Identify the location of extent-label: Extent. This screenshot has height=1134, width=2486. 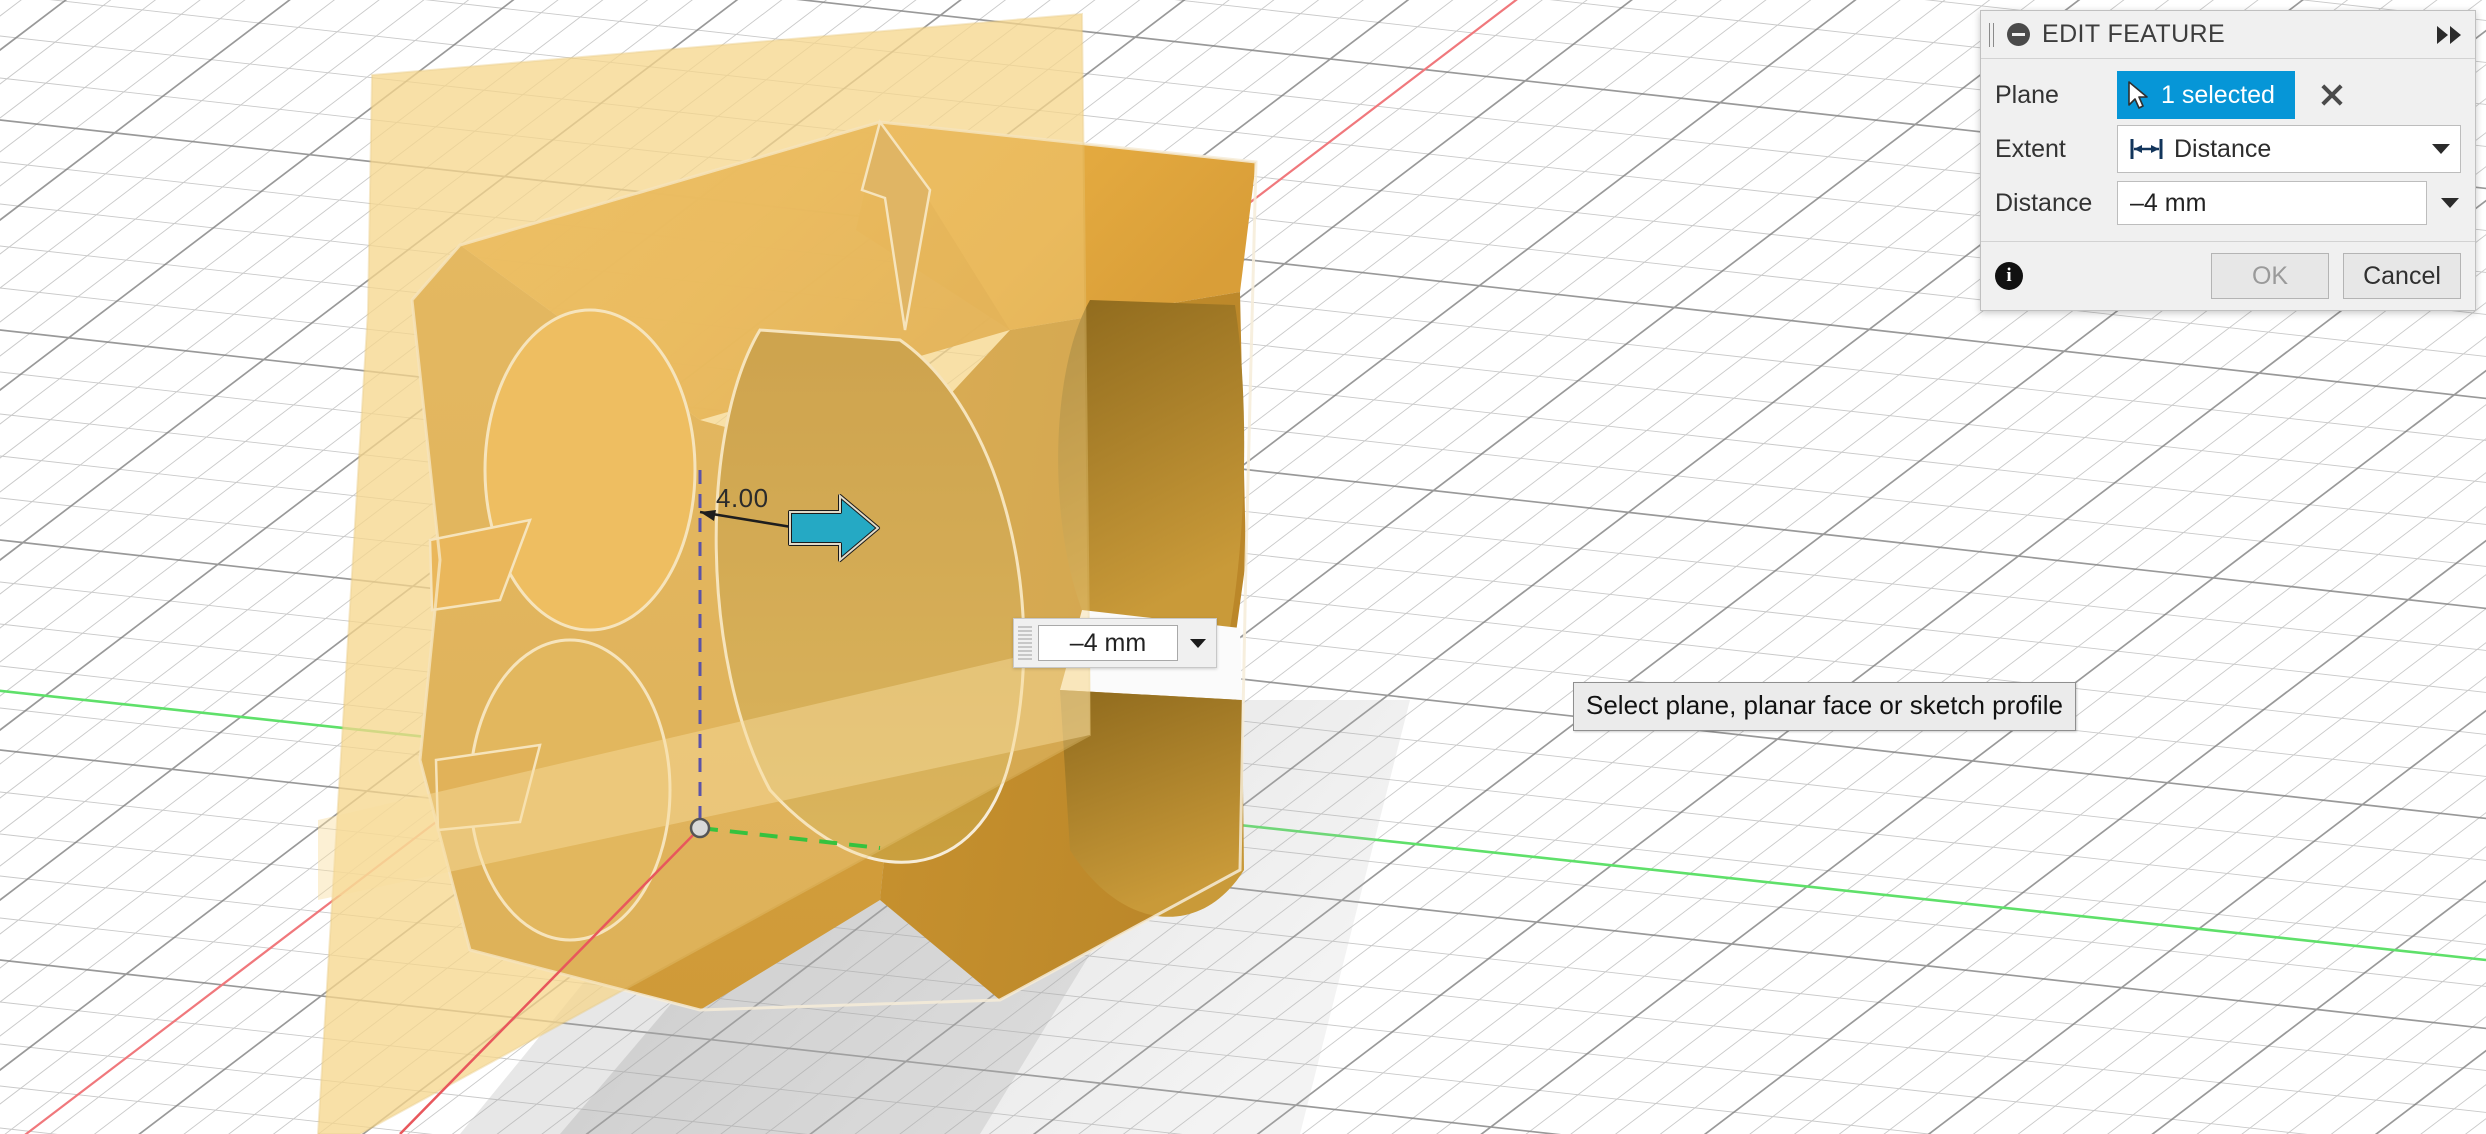
(2030, 148).